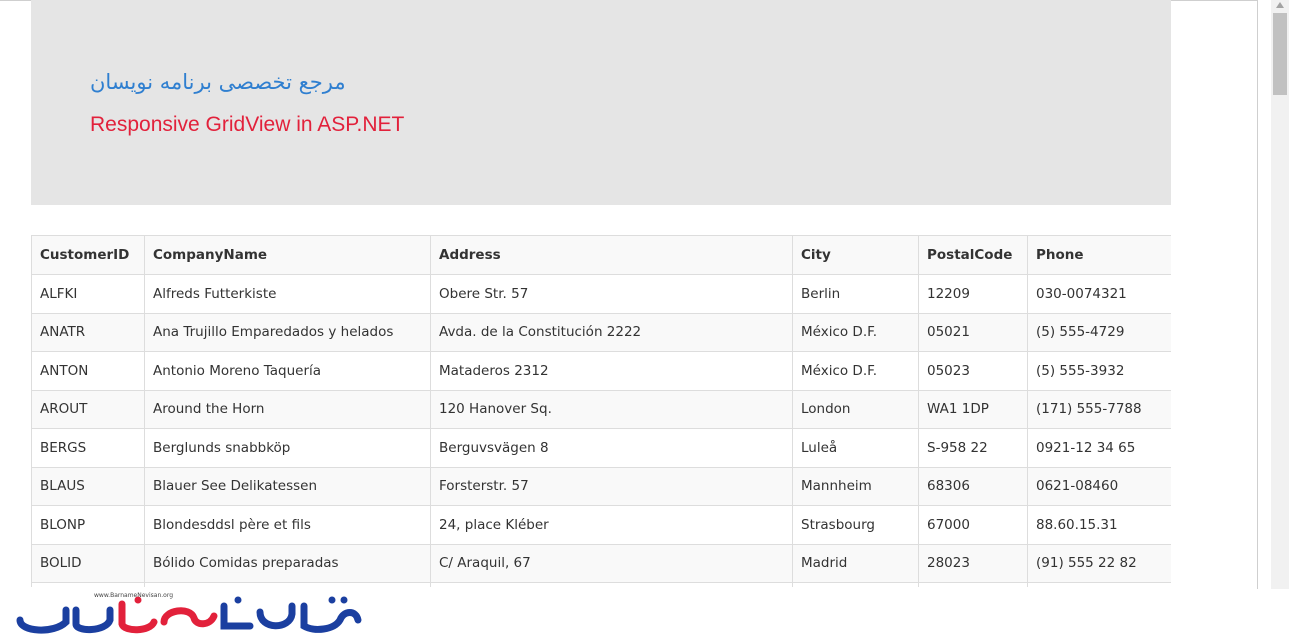 The image size is (1289, 643). I want to click on cell-postalcode: 12209, so click(973, 294).